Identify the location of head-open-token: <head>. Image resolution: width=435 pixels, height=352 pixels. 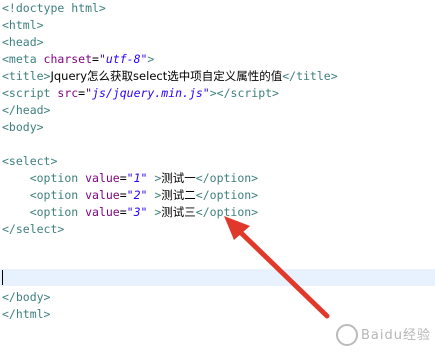
(23, 42).